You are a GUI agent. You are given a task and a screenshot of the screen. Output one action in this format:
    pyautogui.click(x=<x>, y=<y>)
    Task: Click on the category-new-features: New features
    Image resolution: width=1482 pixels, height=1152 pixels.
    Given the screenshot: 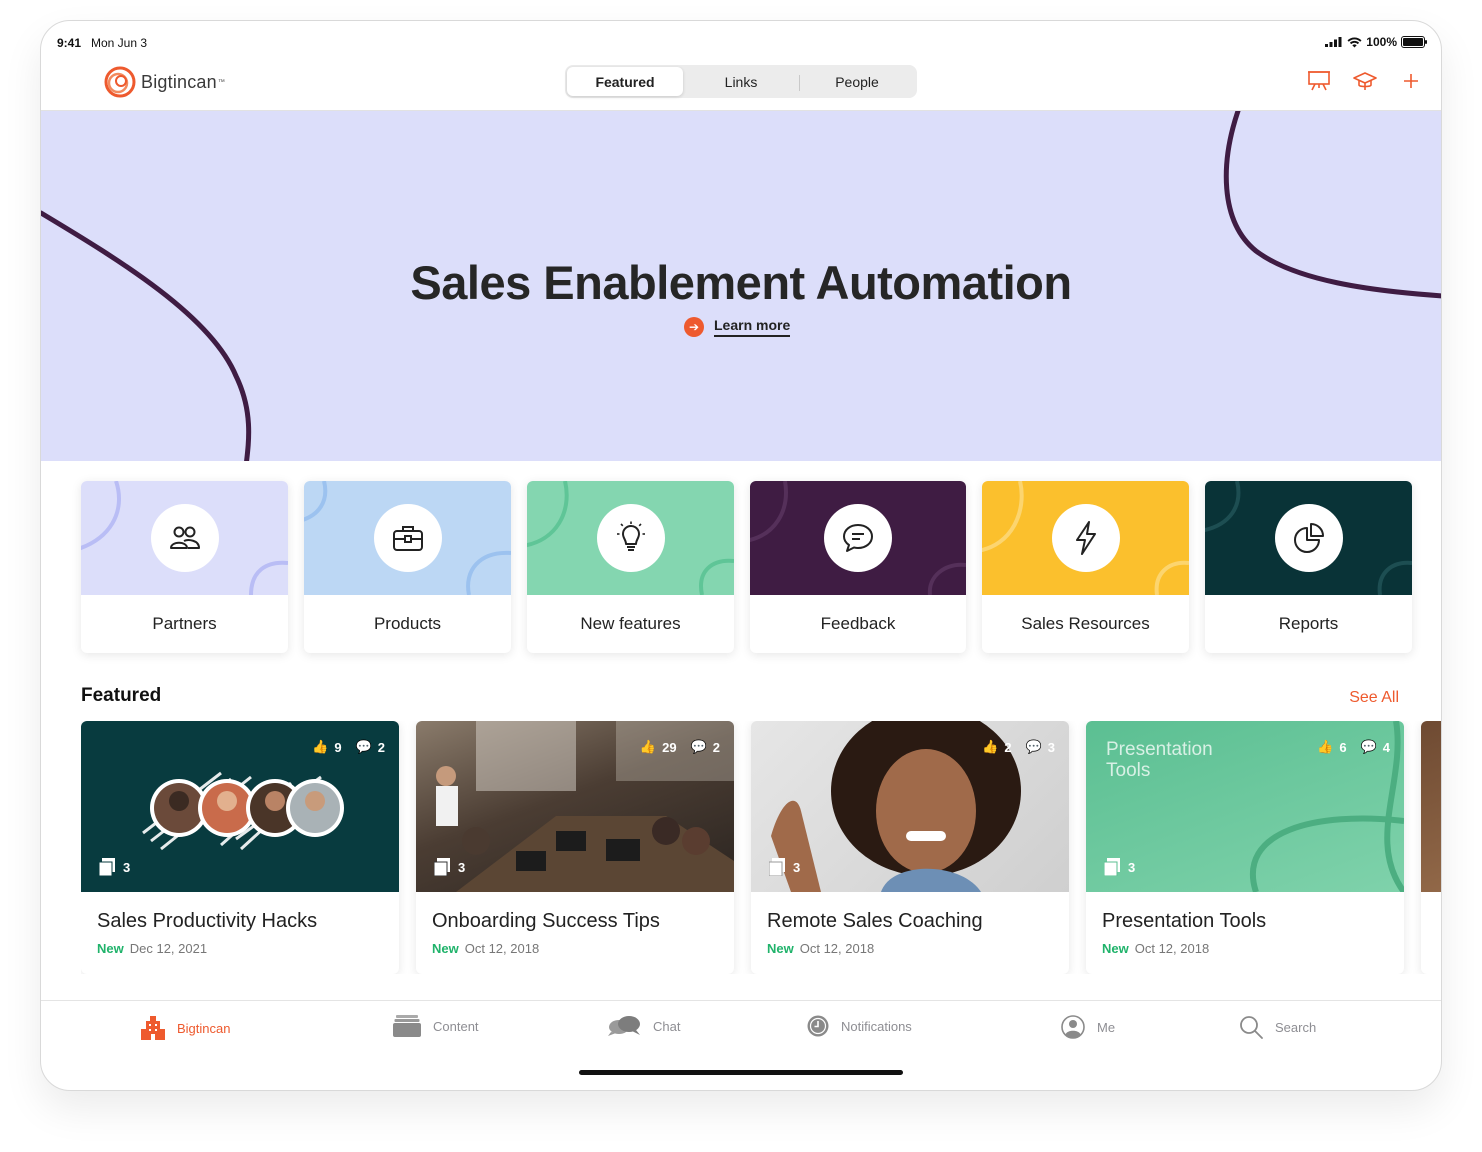 What is the action you would take?
    pyautogui.click(x=630, y=567)
    